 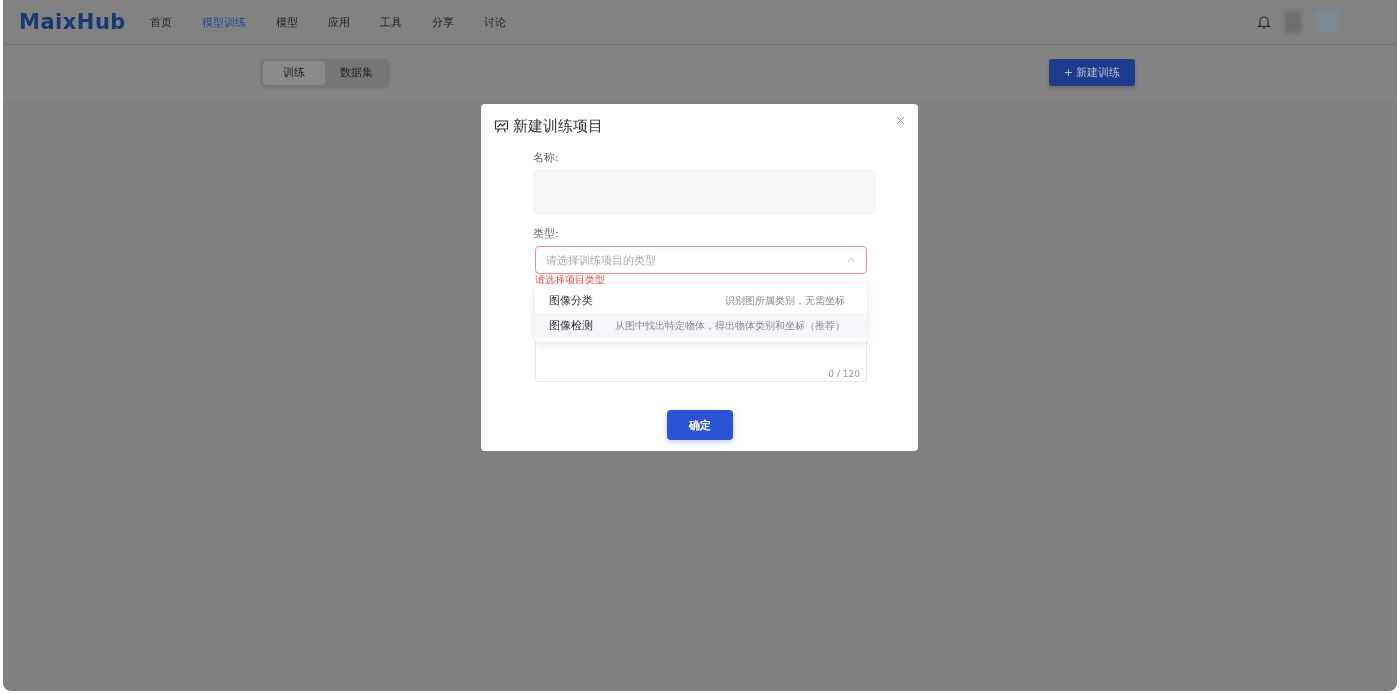 I want to click on logo: MaixHub, so click(x=84, y=22).